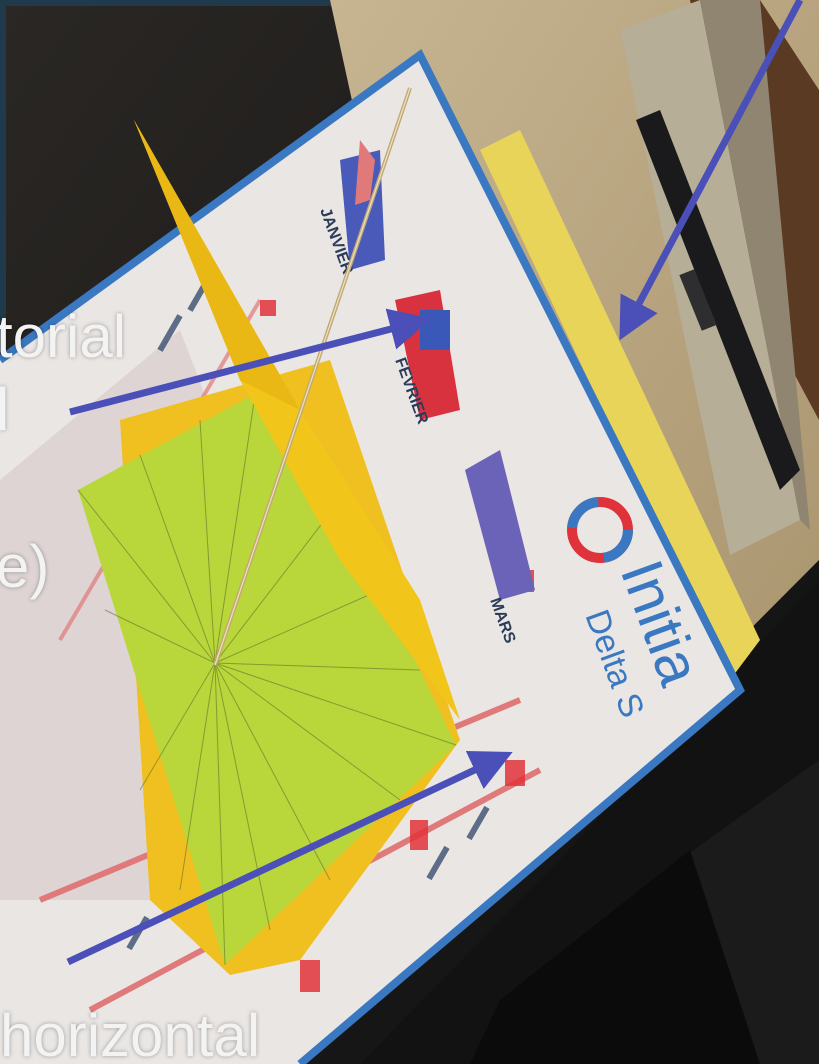 This screenshot has width=819, height=1064. I want to click on caption-horizontal: horizontal, so click(130, 1033).